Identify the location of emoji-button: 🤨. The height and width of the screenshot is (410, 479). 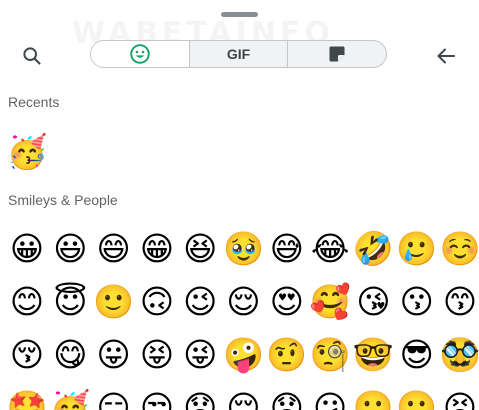
(286, 354).